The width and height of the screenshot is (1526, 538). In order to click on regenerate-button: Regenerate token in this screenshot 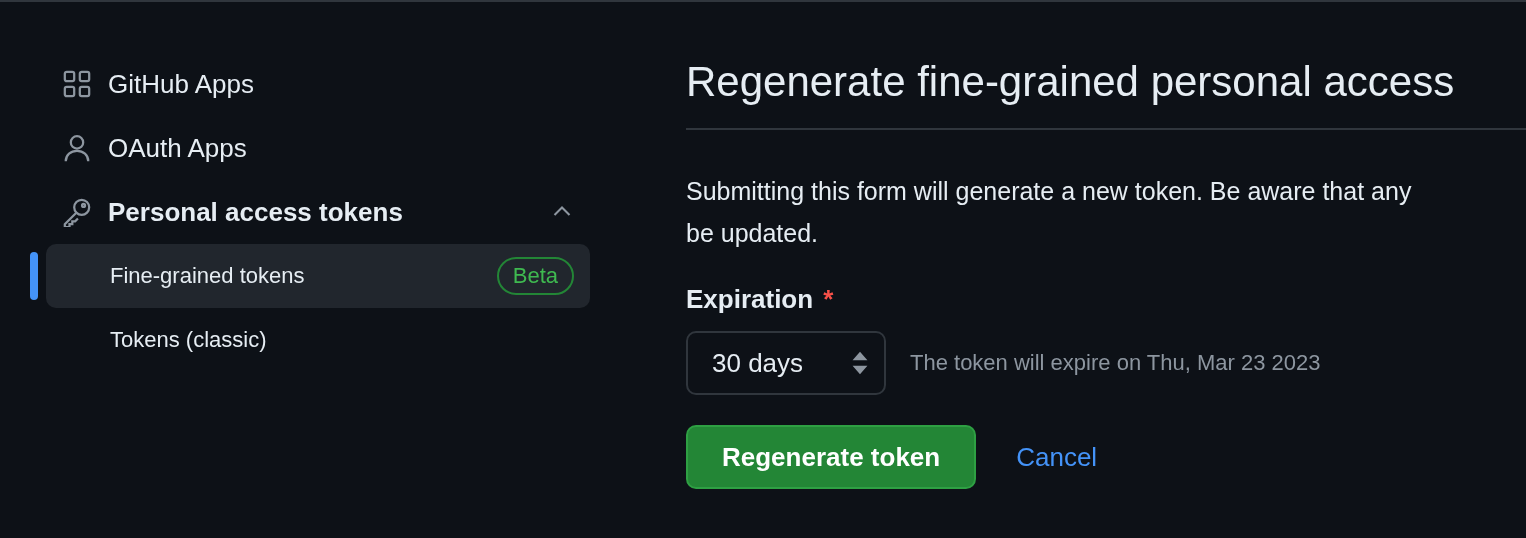, I will do `click(831, 457)`.